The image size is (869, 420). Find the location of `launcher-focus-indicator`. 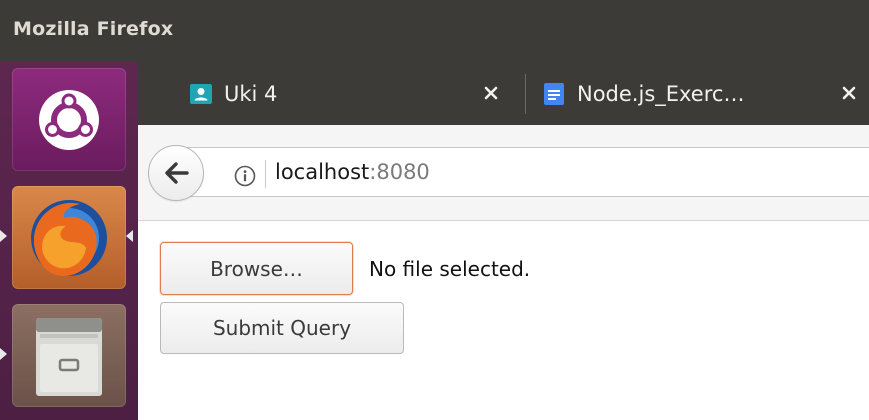

launcher-focus-indicator is located at coordinates (129, 236).